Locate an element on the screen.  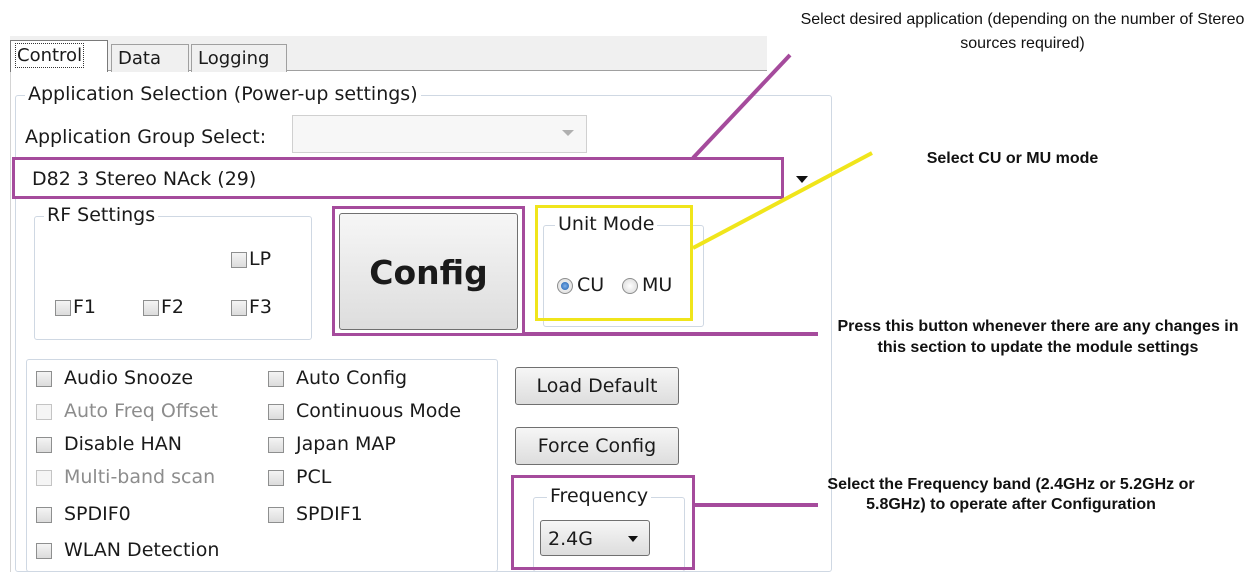
unit-mode-annotation: Select CU or MU mode is located at coordinates (1012, 158).